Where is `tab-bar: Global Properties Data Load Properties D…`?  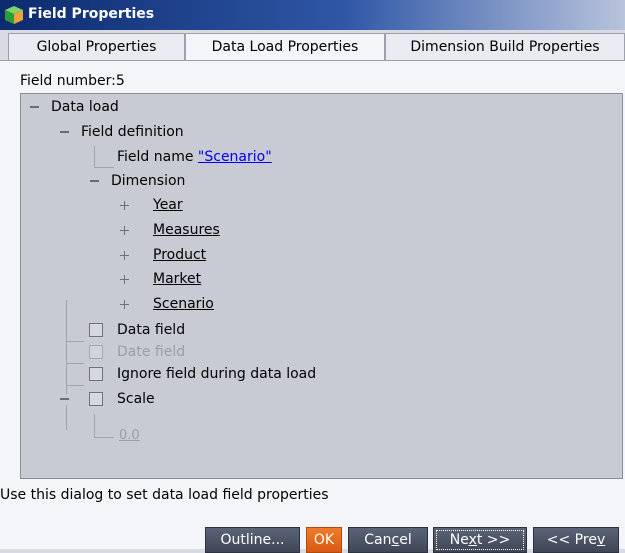 tab-bar: Global Properties Data Load Properties D… is located at coordinates (312, 46).